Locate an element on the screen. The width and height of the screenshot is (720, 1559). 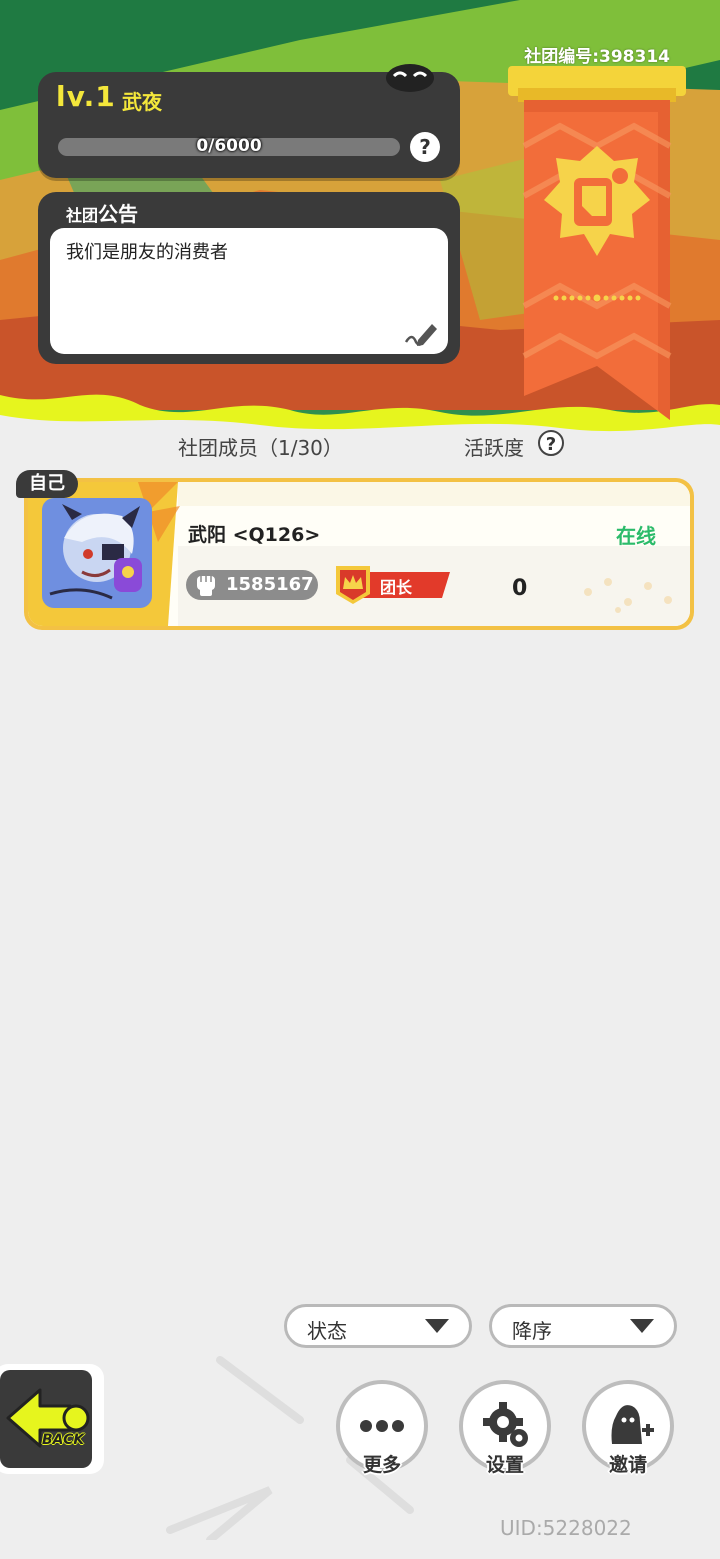
club-name: 武夜 is located at coordinates (142, 102).